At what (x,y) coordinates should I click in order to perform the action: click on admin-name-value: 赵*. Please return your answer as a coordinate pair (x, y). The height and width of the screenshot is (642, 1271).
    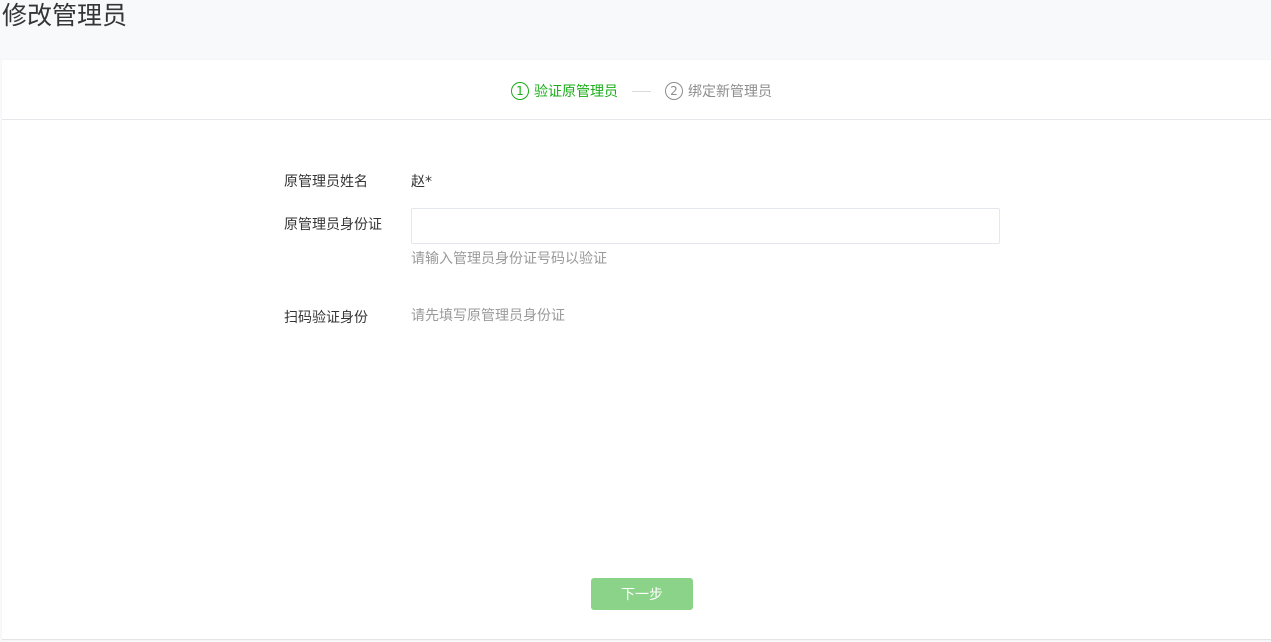
    Looking at the image, I should click on (421, 182).